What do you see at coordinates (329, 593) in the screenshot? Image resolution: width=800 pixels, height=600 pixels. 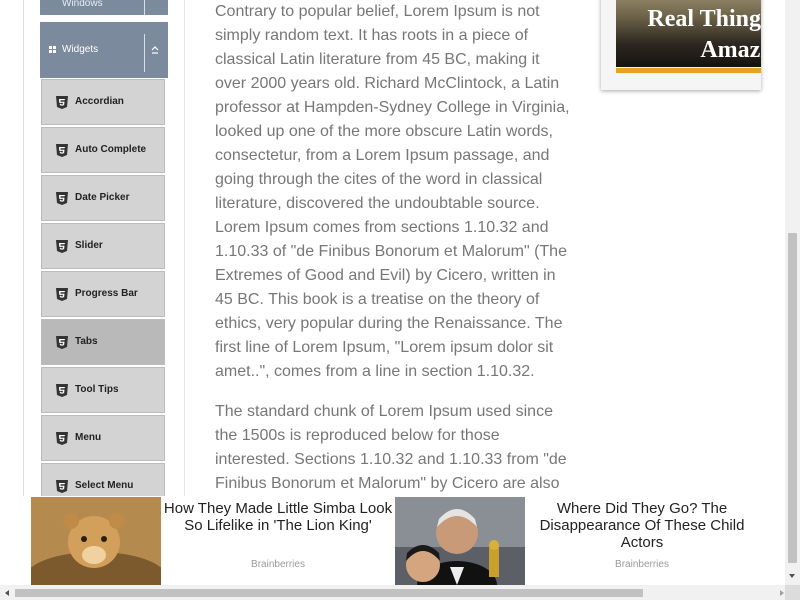 I see `horizontal-scrollbar-thumb` at bounding box center [329, 593].